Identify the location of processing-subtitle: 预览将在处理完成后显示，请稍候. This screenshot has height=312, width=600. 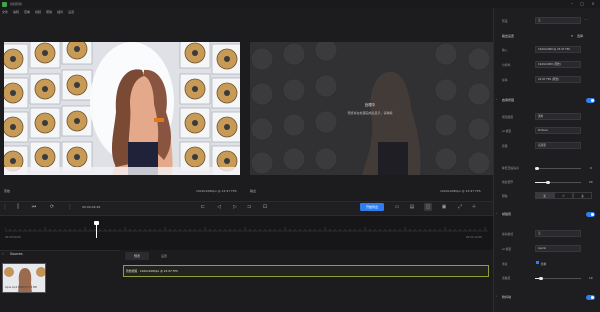
(370, 113).